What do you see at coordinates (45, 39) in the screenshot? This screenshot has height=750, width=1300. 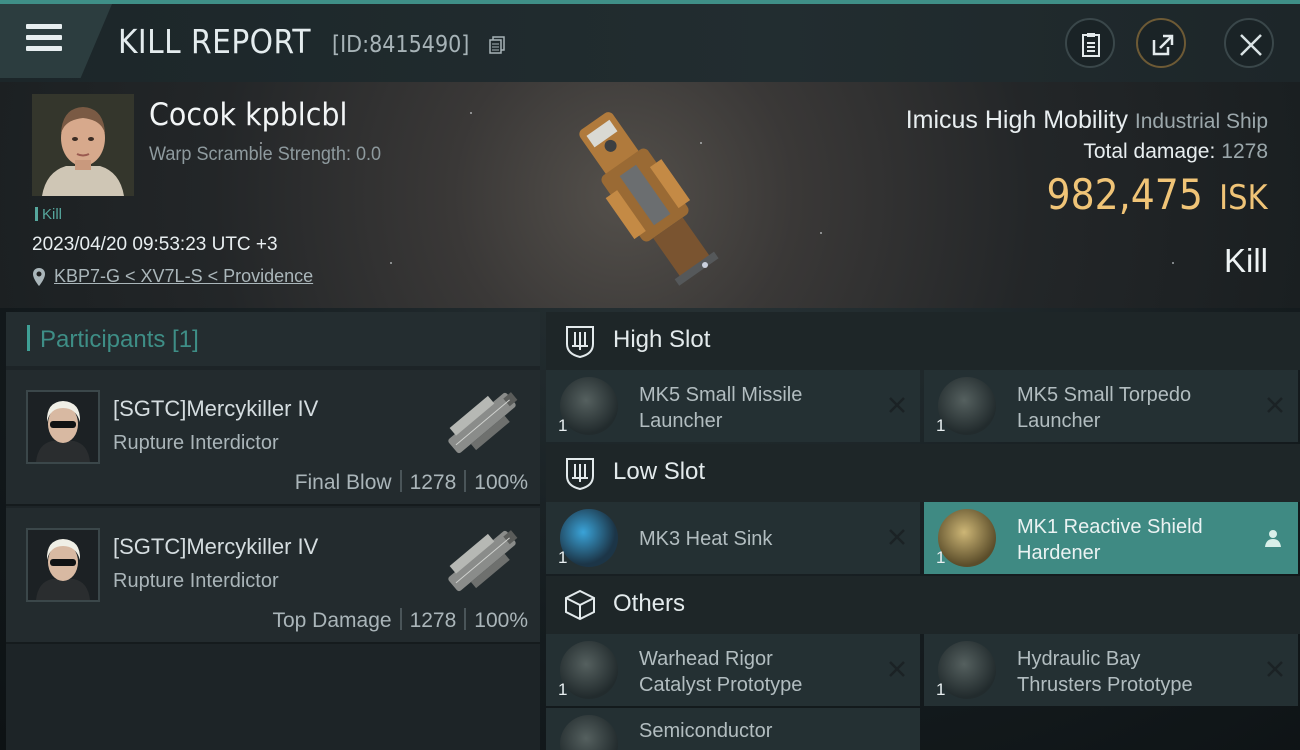 I see `menu-icon` at bounding box center [45, 39].